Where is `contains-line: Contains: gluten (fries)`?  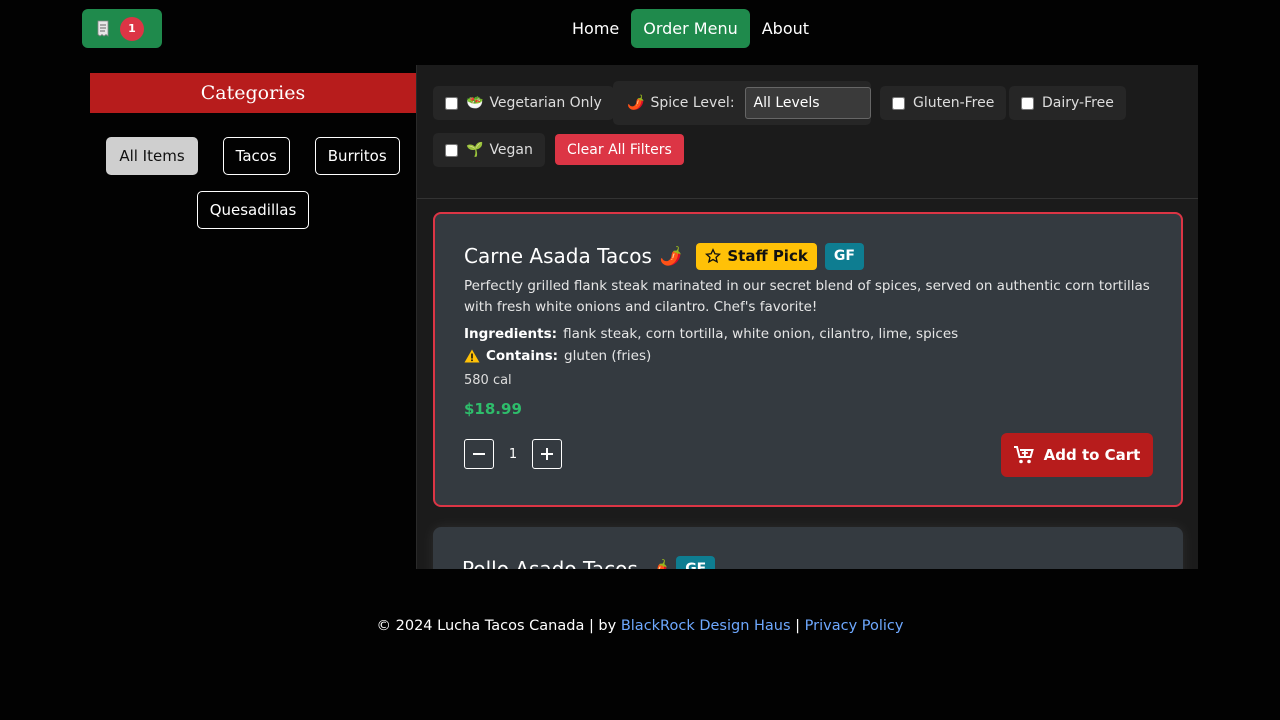 contains-line: Contains: gluten (fries) is located at coordinates (808, 356).